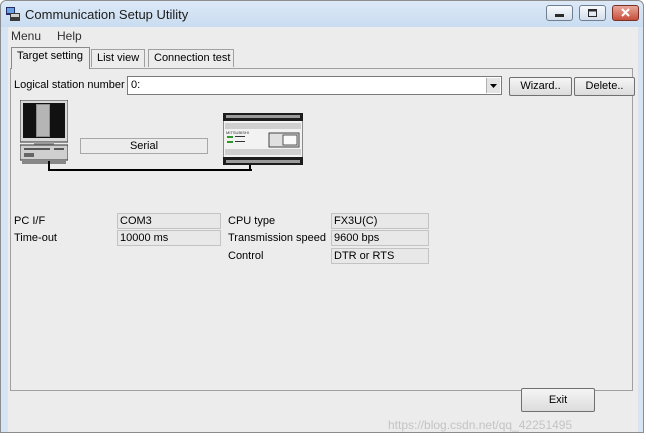 The width and height of the screenshot is (646, 446). What do you see at coordinates (277, 238) in the screenshot?
I see `transmission-speed-label: Transmission speed` at bounding box center [277, 238].